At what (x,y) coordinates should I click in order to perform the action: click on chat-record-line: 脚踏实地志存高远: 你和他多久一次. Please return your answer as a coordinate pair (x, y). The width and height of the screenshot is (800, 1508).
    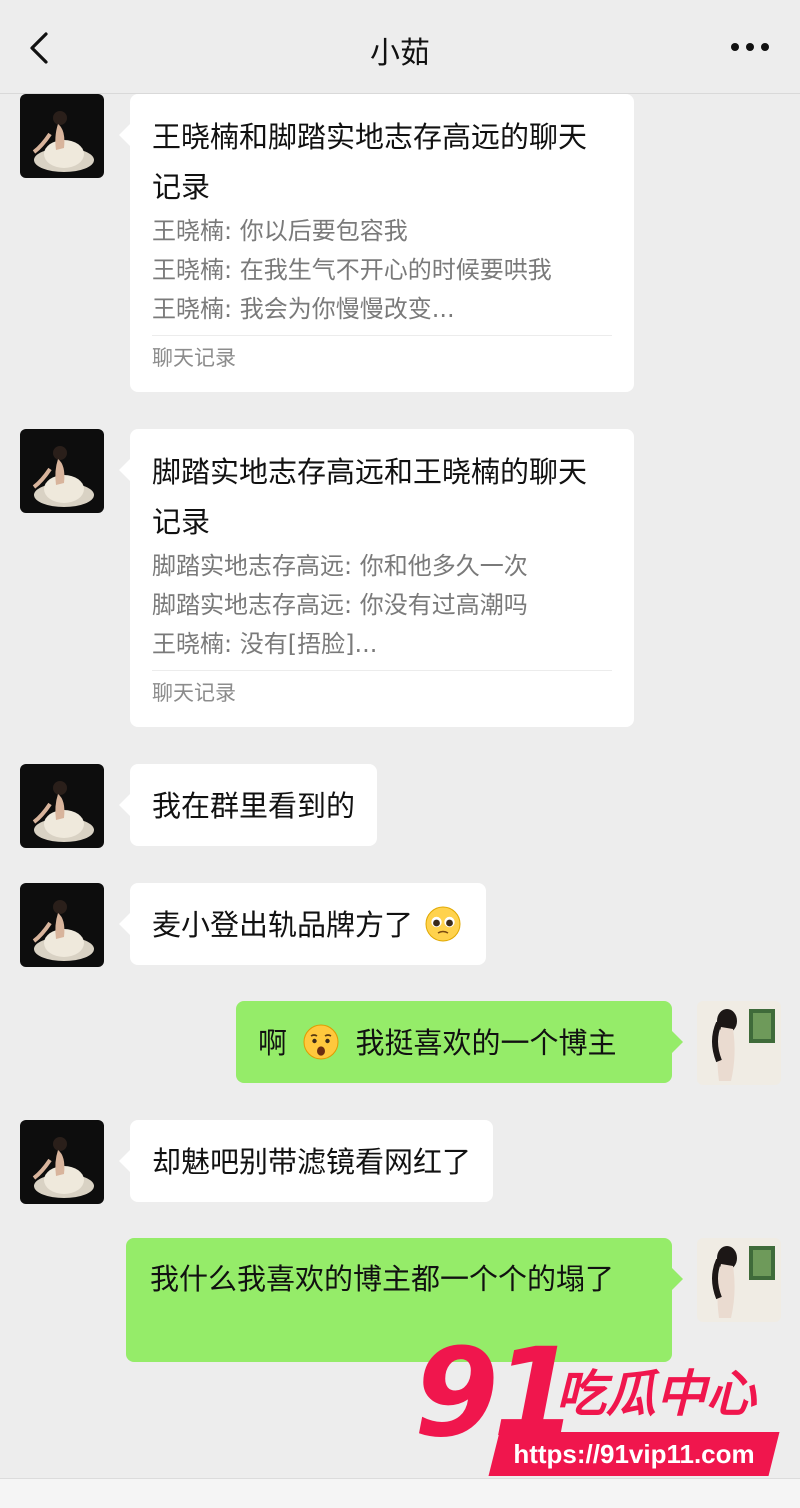
    Looking at the image, I should click on (340, 566).